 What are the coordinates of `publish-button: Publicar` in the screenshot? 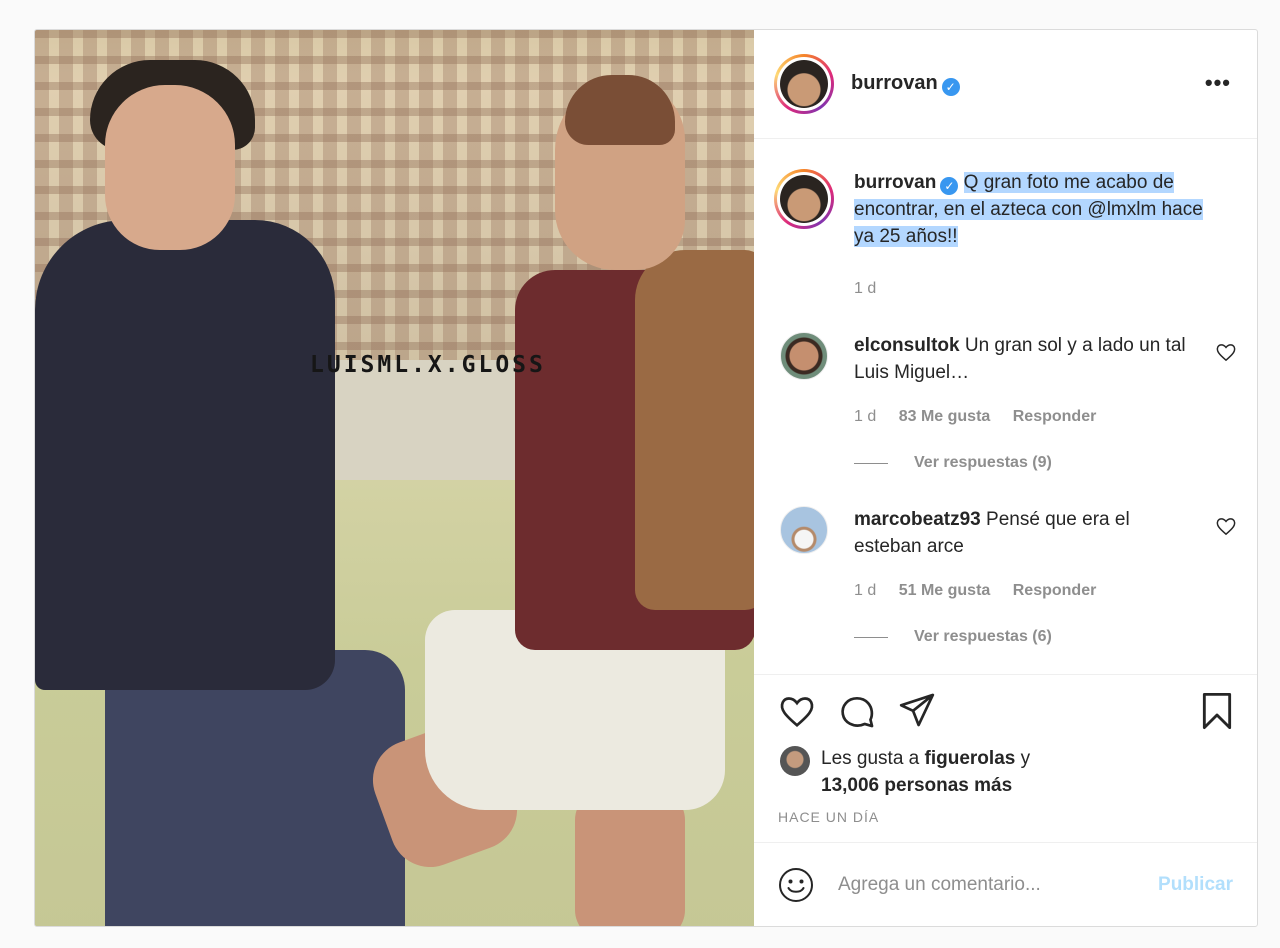 It's located at (1195, 885).